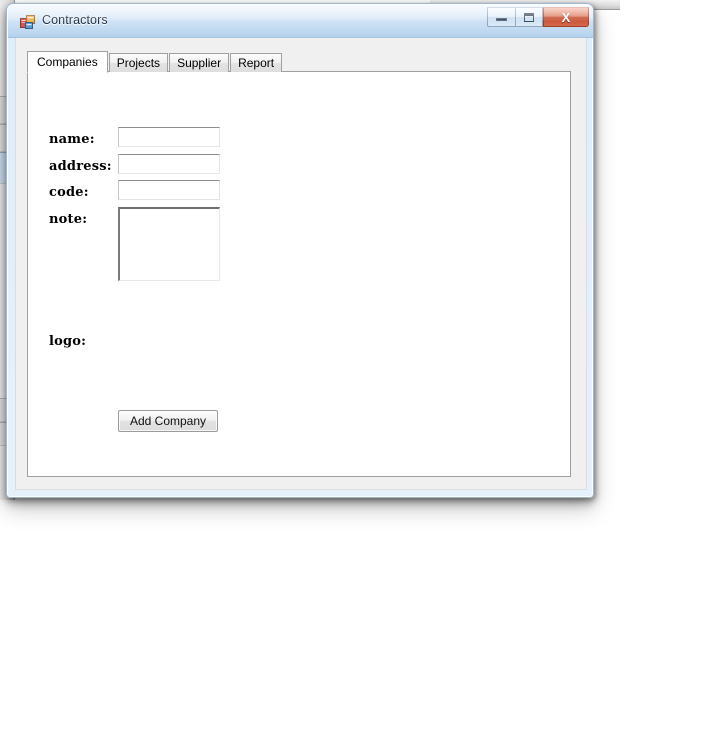  What do you see at coordinates (168, 421) in the screenshot?
I see `add-company-button: Add Company` at bounding box center [168, 421].